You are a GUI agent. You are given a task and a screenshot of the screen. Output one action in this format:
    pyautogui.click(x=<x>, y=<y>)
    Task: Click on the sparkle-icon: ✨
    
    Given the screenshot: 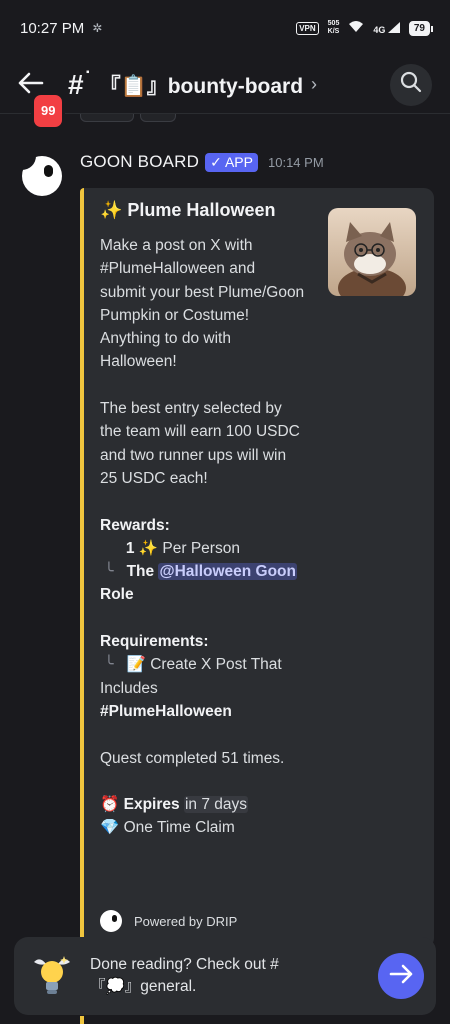 What is the action you would take?
    pyautogui.click(x=148, y=548)
    